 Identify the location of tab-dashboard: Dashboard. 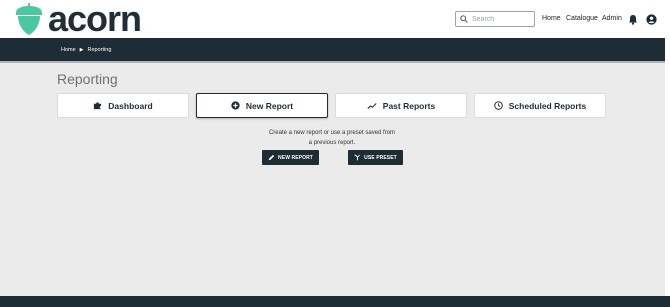
(123, 105).